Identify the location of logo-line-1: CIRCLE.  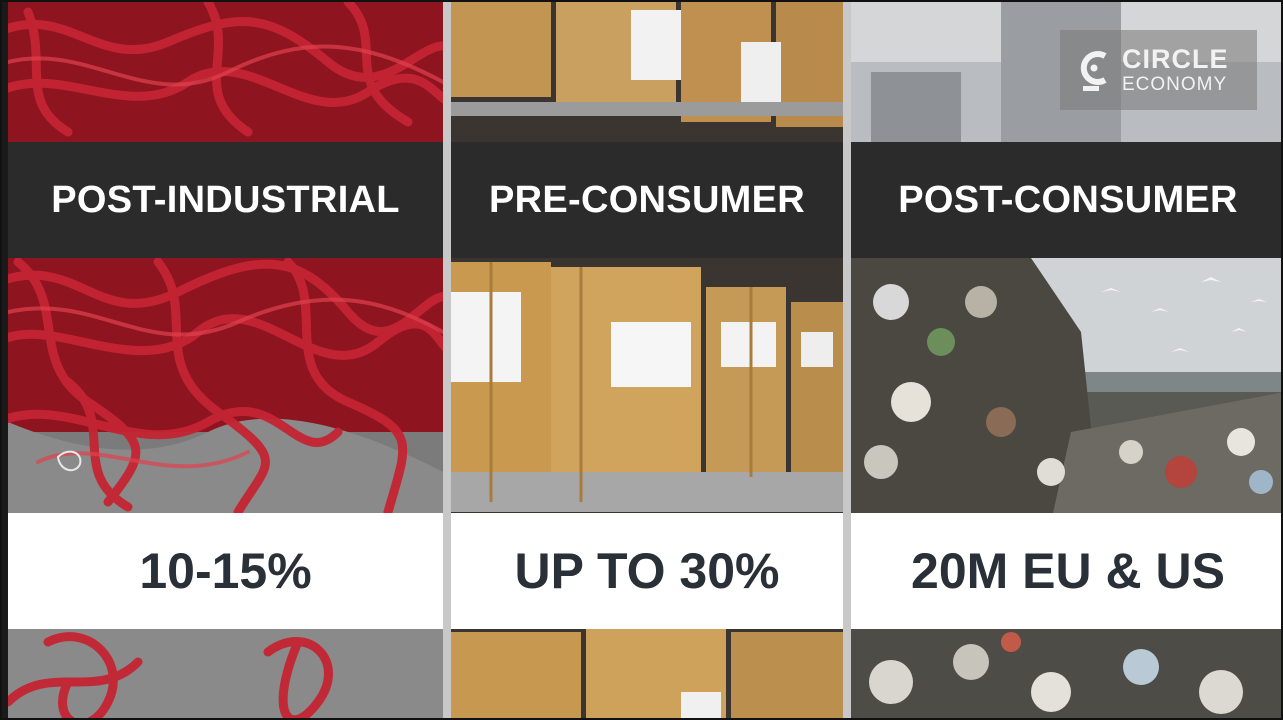
(1175, 59).